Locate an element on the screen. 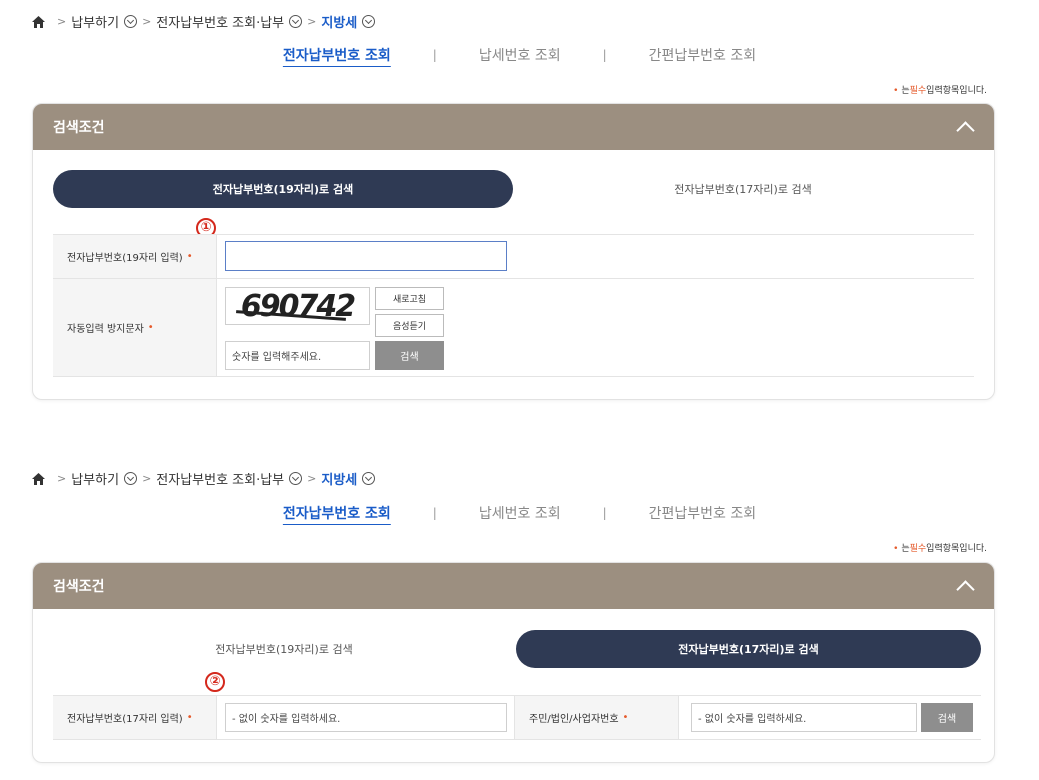 The height and width of the screenshot is (780, 1039). row-label: 주민/법인/사업자번호 • is located at coordinates (597, 717).